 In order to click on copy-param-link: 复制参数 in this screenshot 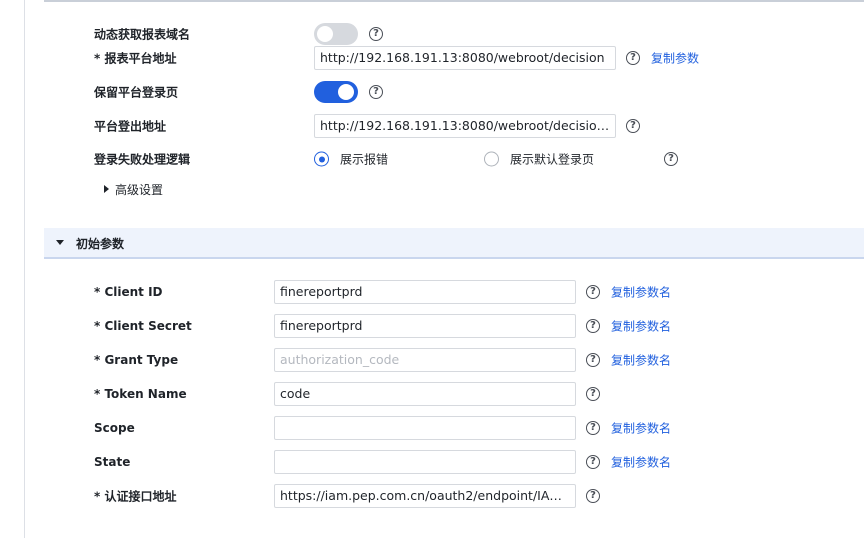, I will do `click(675, 58)`.